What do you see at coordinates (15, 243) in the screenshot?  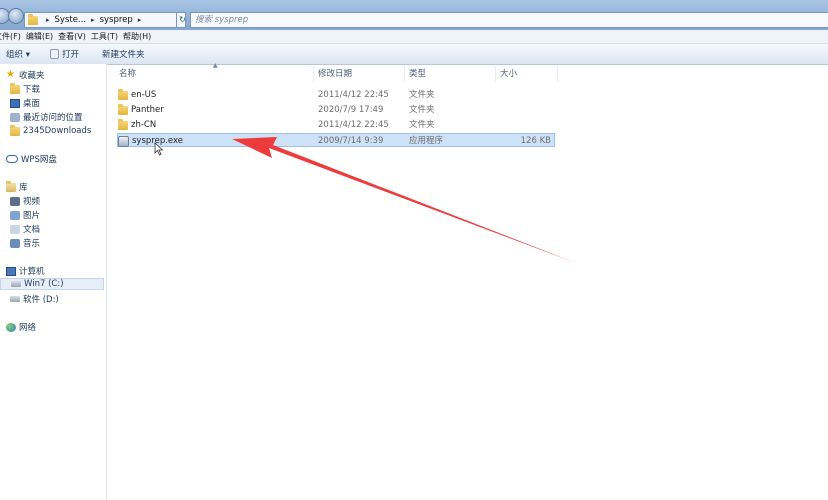 I see `music-icon` at bounding box center [15, 243].